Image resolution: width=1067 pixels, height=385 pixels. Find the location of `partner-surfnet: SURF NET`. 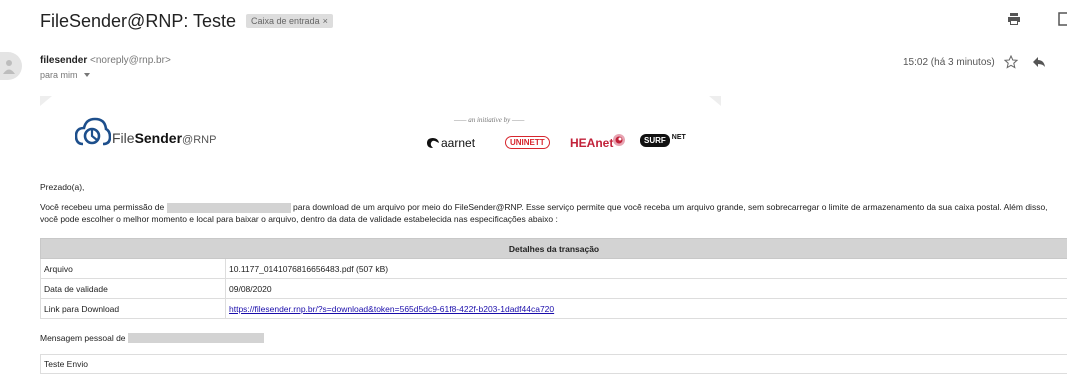

partner-surfnet: SURF NET is located at coordinates (663, 140).